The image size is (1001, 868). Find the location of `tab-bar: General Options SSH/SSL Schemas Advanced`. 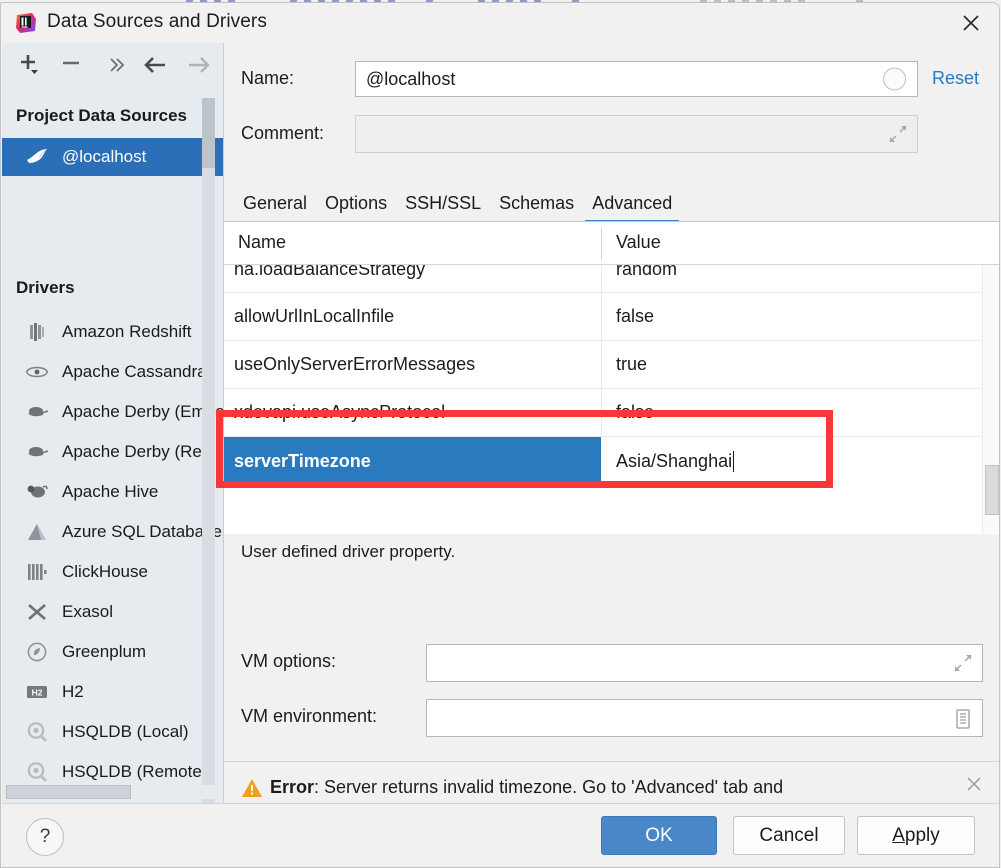

tab-bar: General Options SSH/SSL Schemas Advanced is located at coordinates (457, 202).